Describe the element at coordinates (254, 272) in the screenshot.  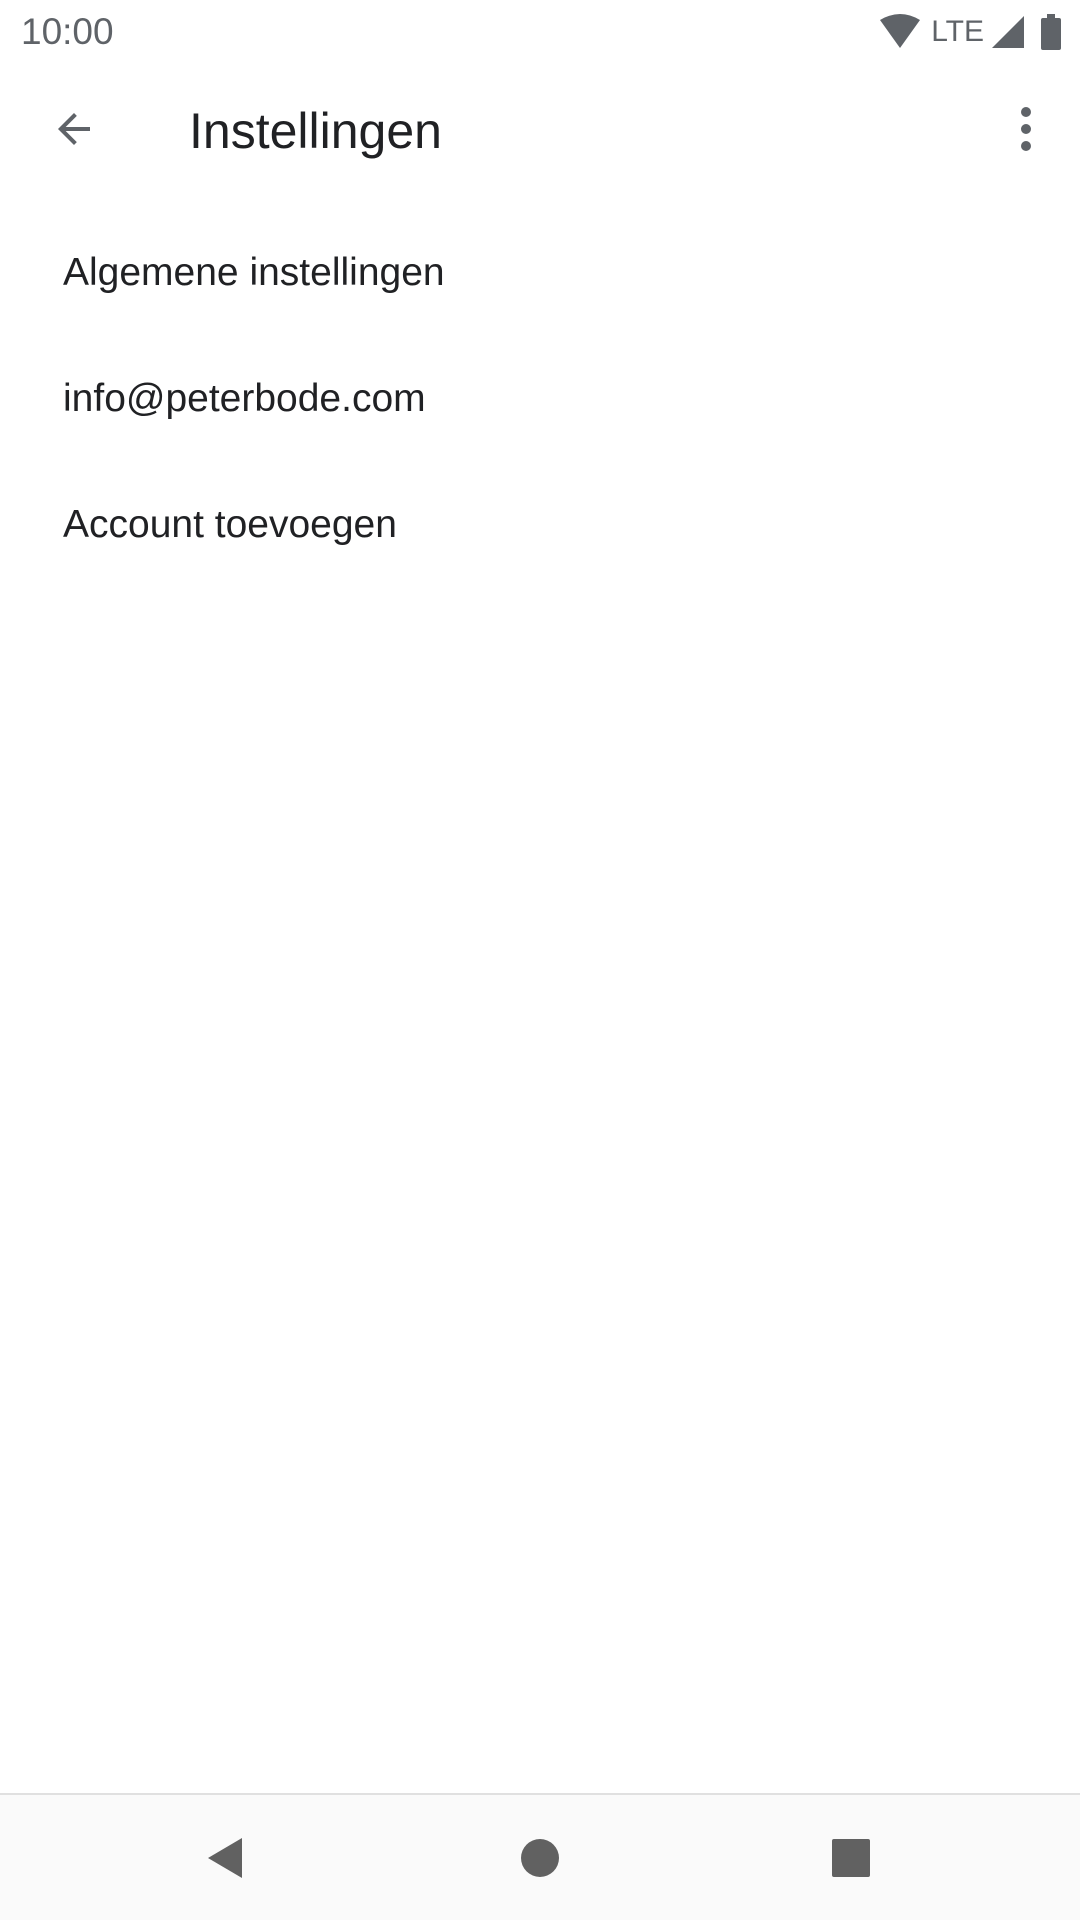
I see `settings-item-label: Algemene instellingen` at that location.